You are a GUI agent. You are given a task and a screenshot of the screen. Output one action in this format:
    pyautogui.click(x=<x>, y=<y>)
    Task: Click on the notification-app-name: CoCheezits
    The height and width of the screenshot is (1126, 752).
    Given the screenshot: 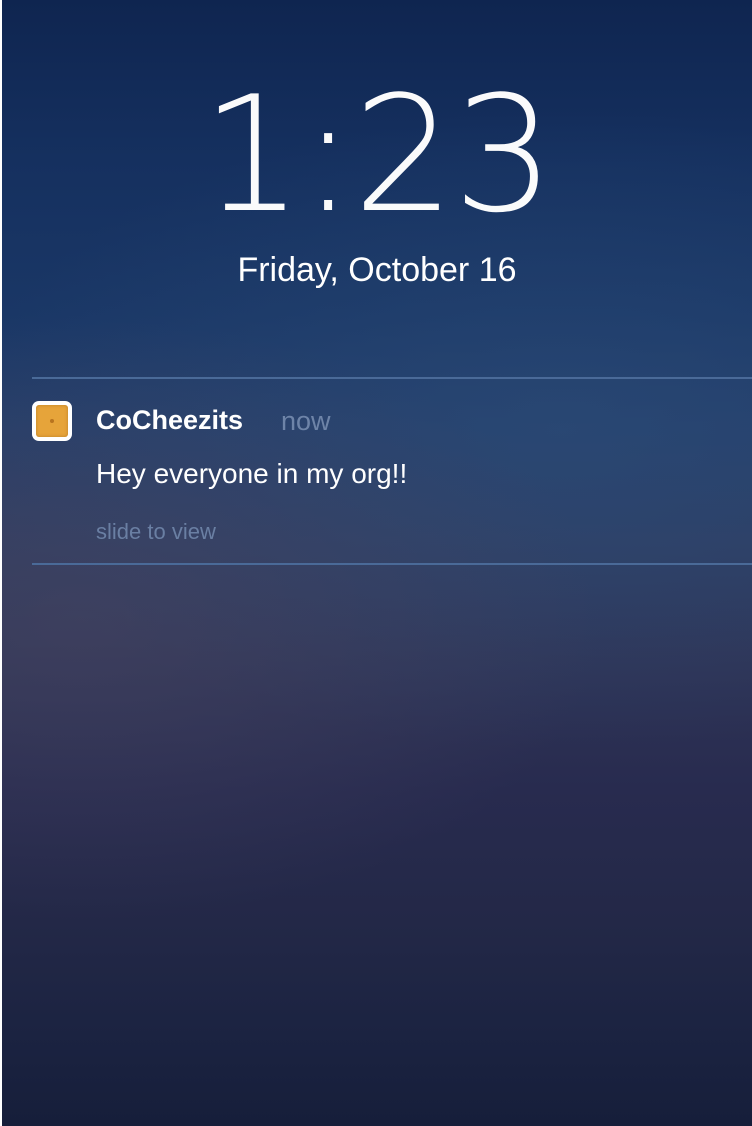 What is the action you would take?
    pyautogui.click(x=170, y=420)
    